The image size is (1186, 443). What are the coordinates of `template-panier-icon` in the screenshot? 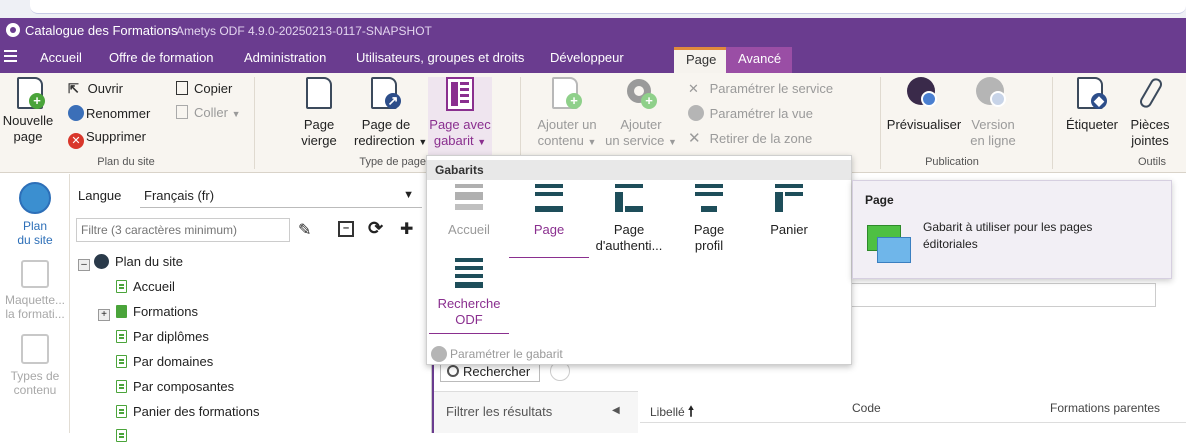 It's located at (789, 201).